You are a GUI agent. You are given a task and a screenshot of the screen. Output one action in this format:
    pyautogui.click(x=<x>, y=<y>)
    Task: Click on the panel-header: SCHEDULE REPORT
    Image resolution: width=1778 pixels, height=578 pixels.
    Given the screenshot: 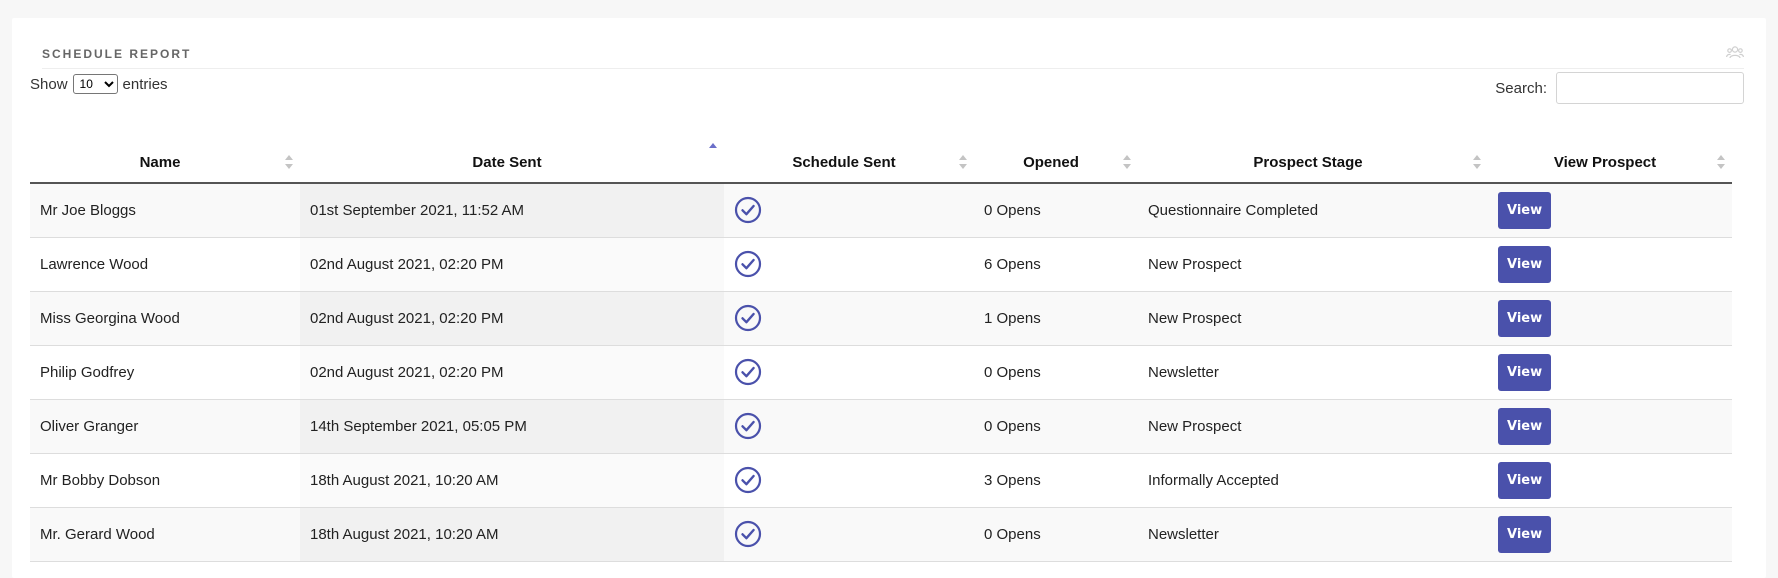 What is the action you would take?
    pyautogui.click(x=893, y=57)
    